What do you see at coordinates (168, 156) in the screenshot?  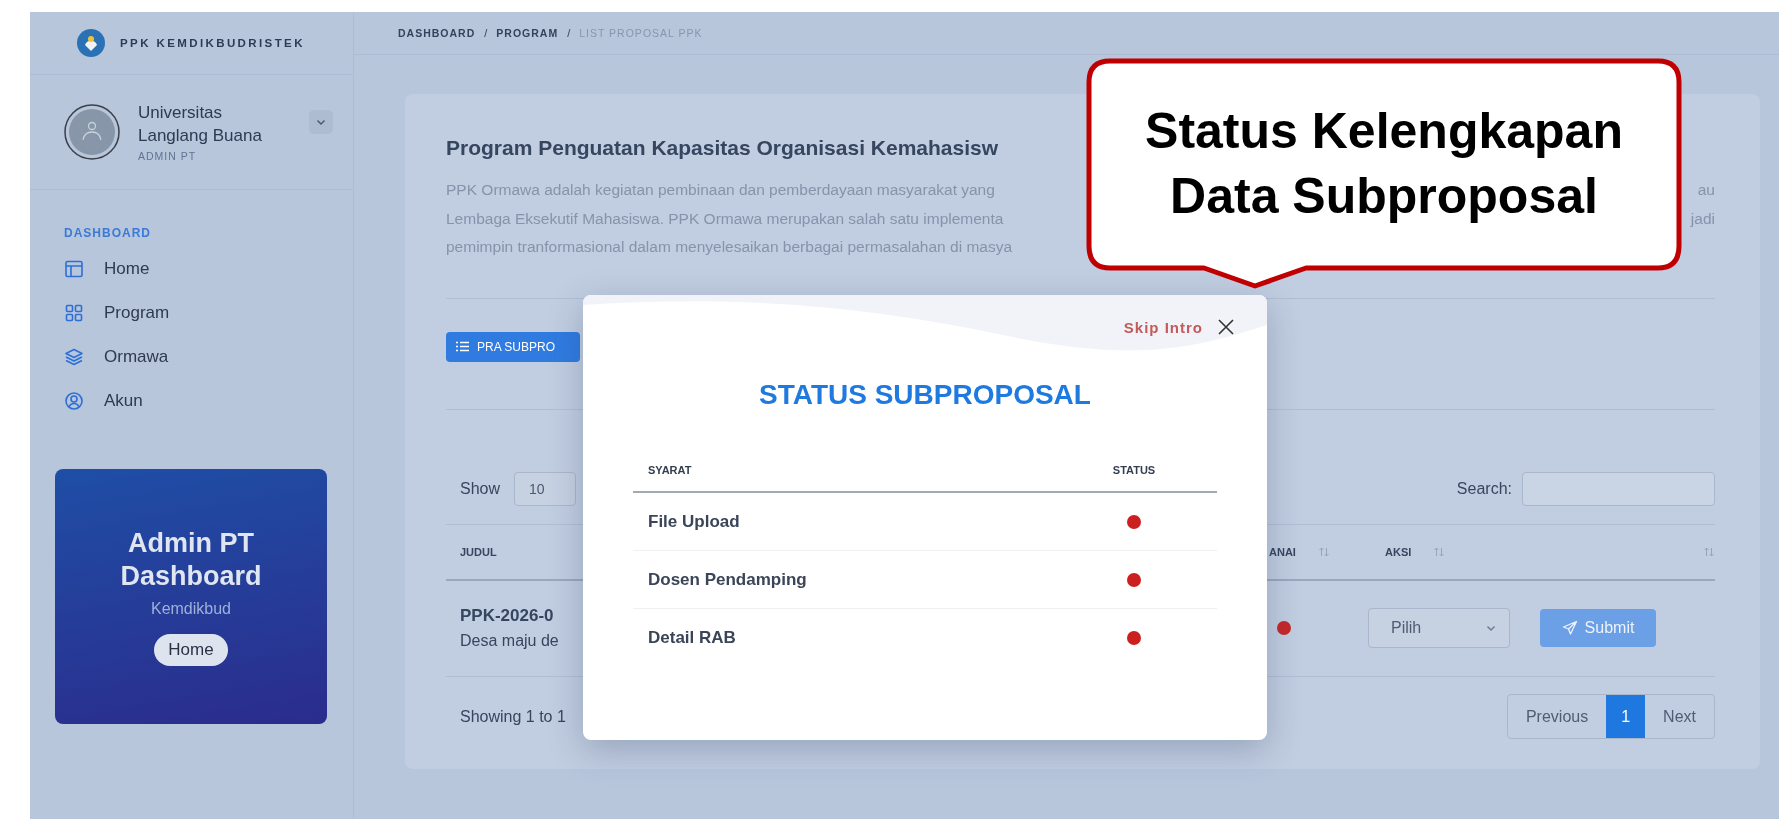 I see `profile-role: ADMIN PT` at bounding box center [168, 156].